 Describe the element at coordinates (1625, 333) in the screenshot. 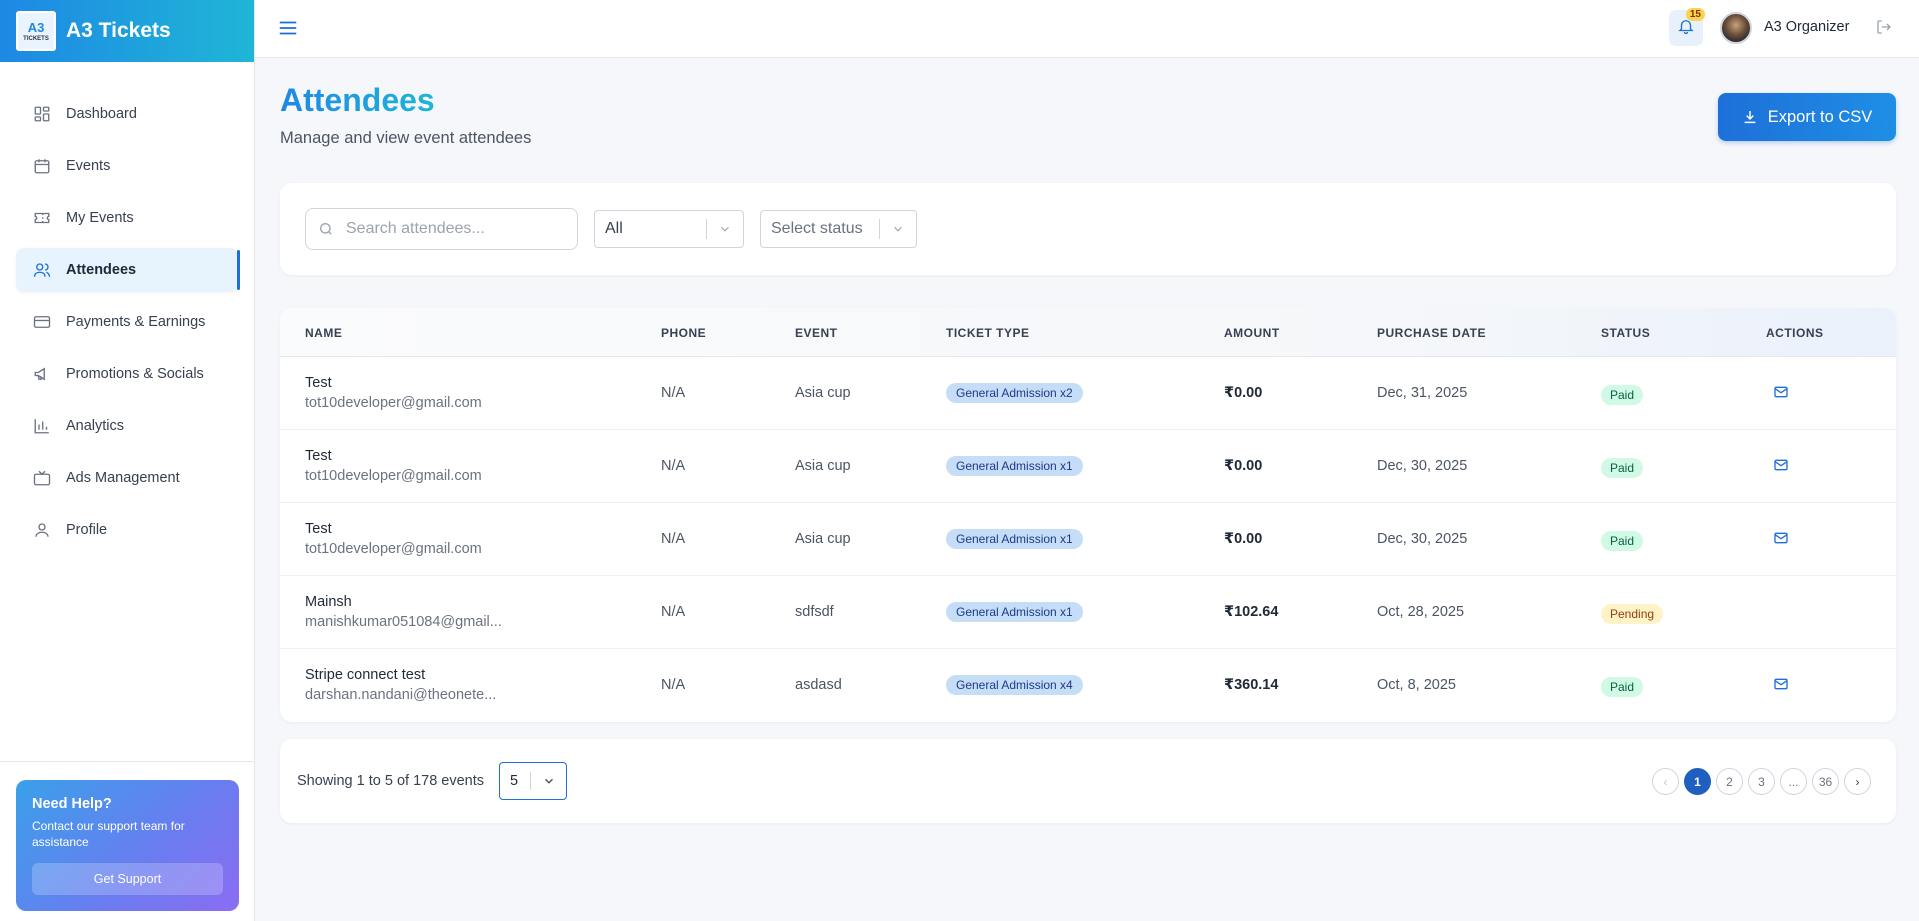

I see `header-status: STATUS` at that location.